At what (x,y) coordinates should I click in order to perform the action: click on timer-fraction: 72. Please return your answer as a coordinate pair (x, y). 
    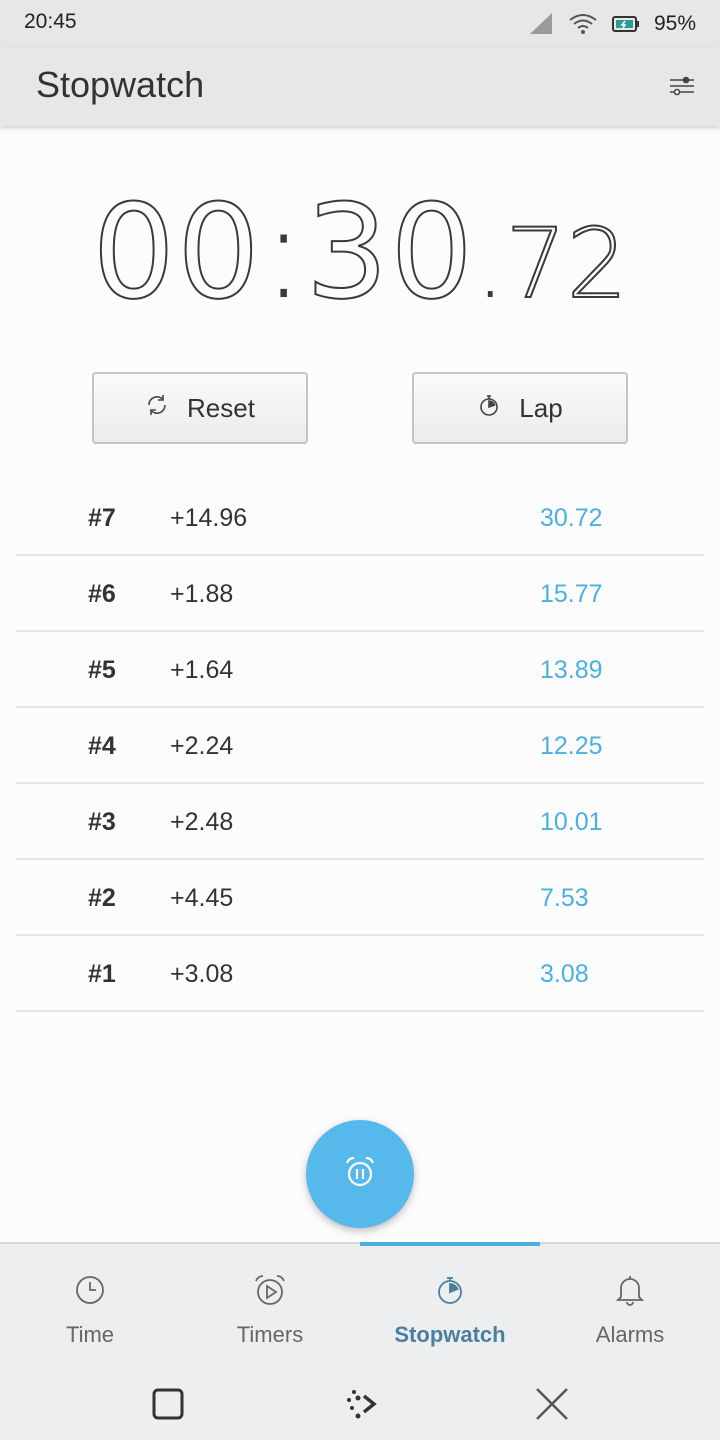
    Looking at the image, I should click on (566, 264).